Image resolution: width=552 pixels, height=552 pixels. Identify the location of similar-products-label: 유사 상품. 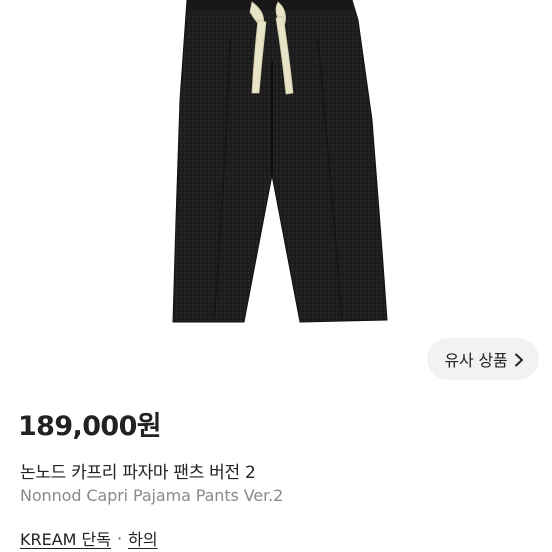
(476, 360).